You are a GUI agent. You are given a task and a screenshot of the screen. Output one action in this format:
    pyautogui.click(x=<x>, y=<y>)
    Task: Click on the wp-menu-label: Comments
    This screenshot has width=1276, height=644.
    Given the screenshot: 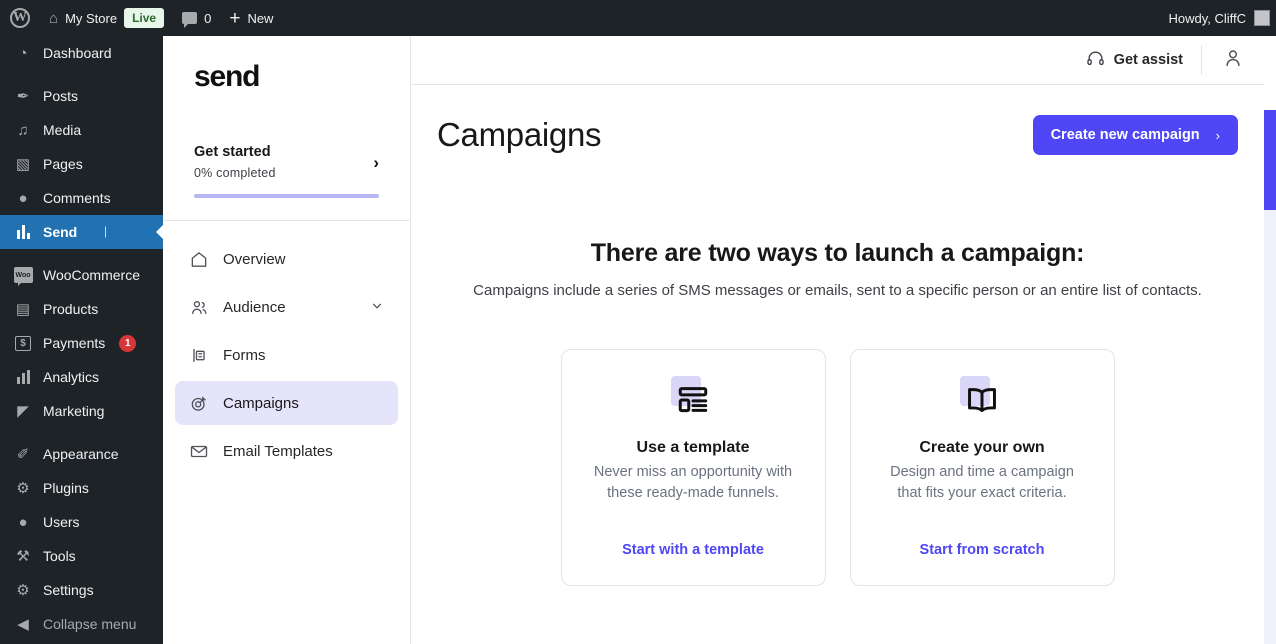 What is the action you would take?
    pyautogui.click(x=77, y=198)
    